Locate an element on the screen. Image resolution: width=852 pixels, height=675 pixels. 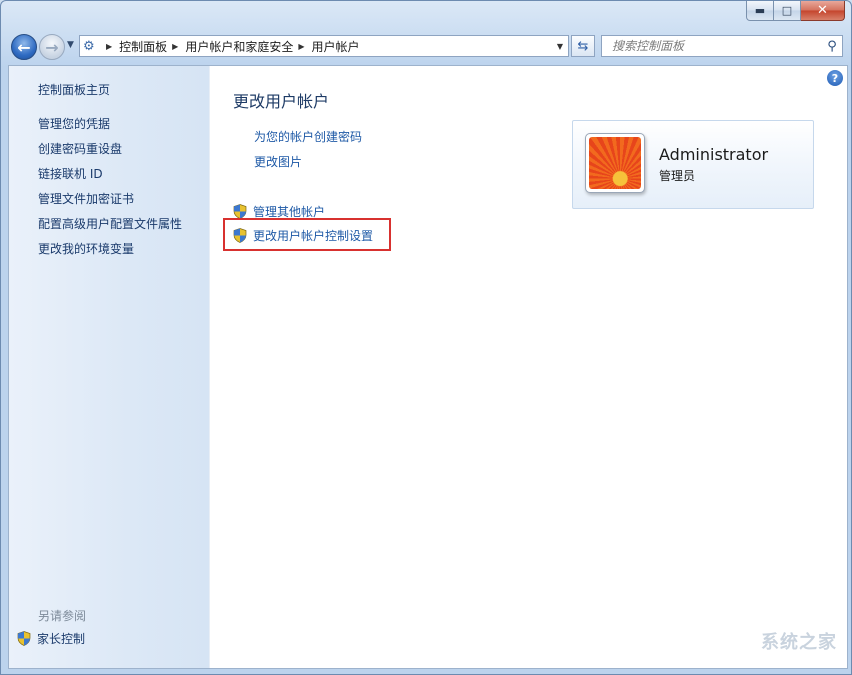
avatar-picture is located at coordinates (615, 163).